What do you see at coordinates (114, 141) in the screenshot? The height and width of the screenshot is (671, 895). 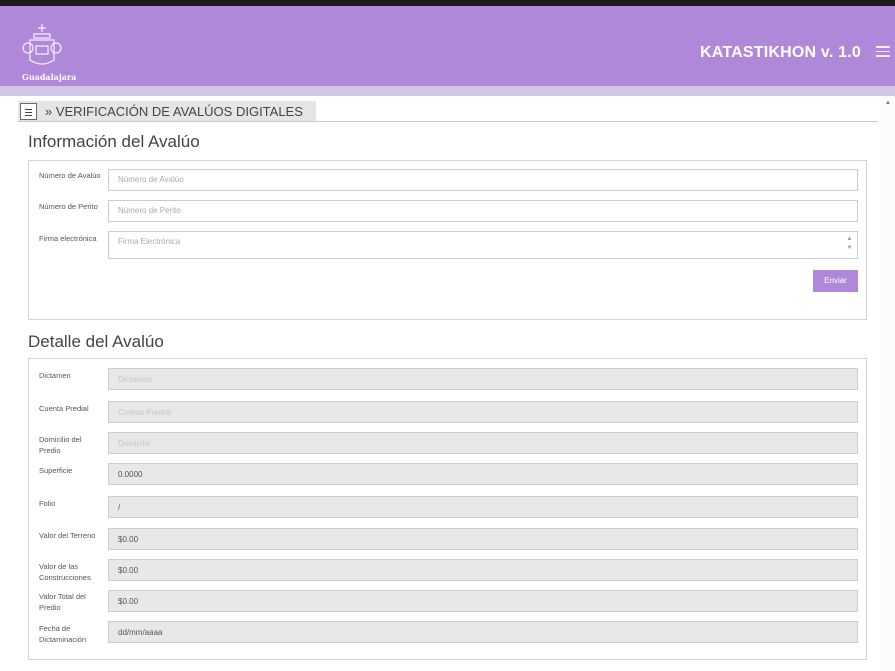 I see `info-section-title: Información del Avalúo` at bounding box center [114, 141].